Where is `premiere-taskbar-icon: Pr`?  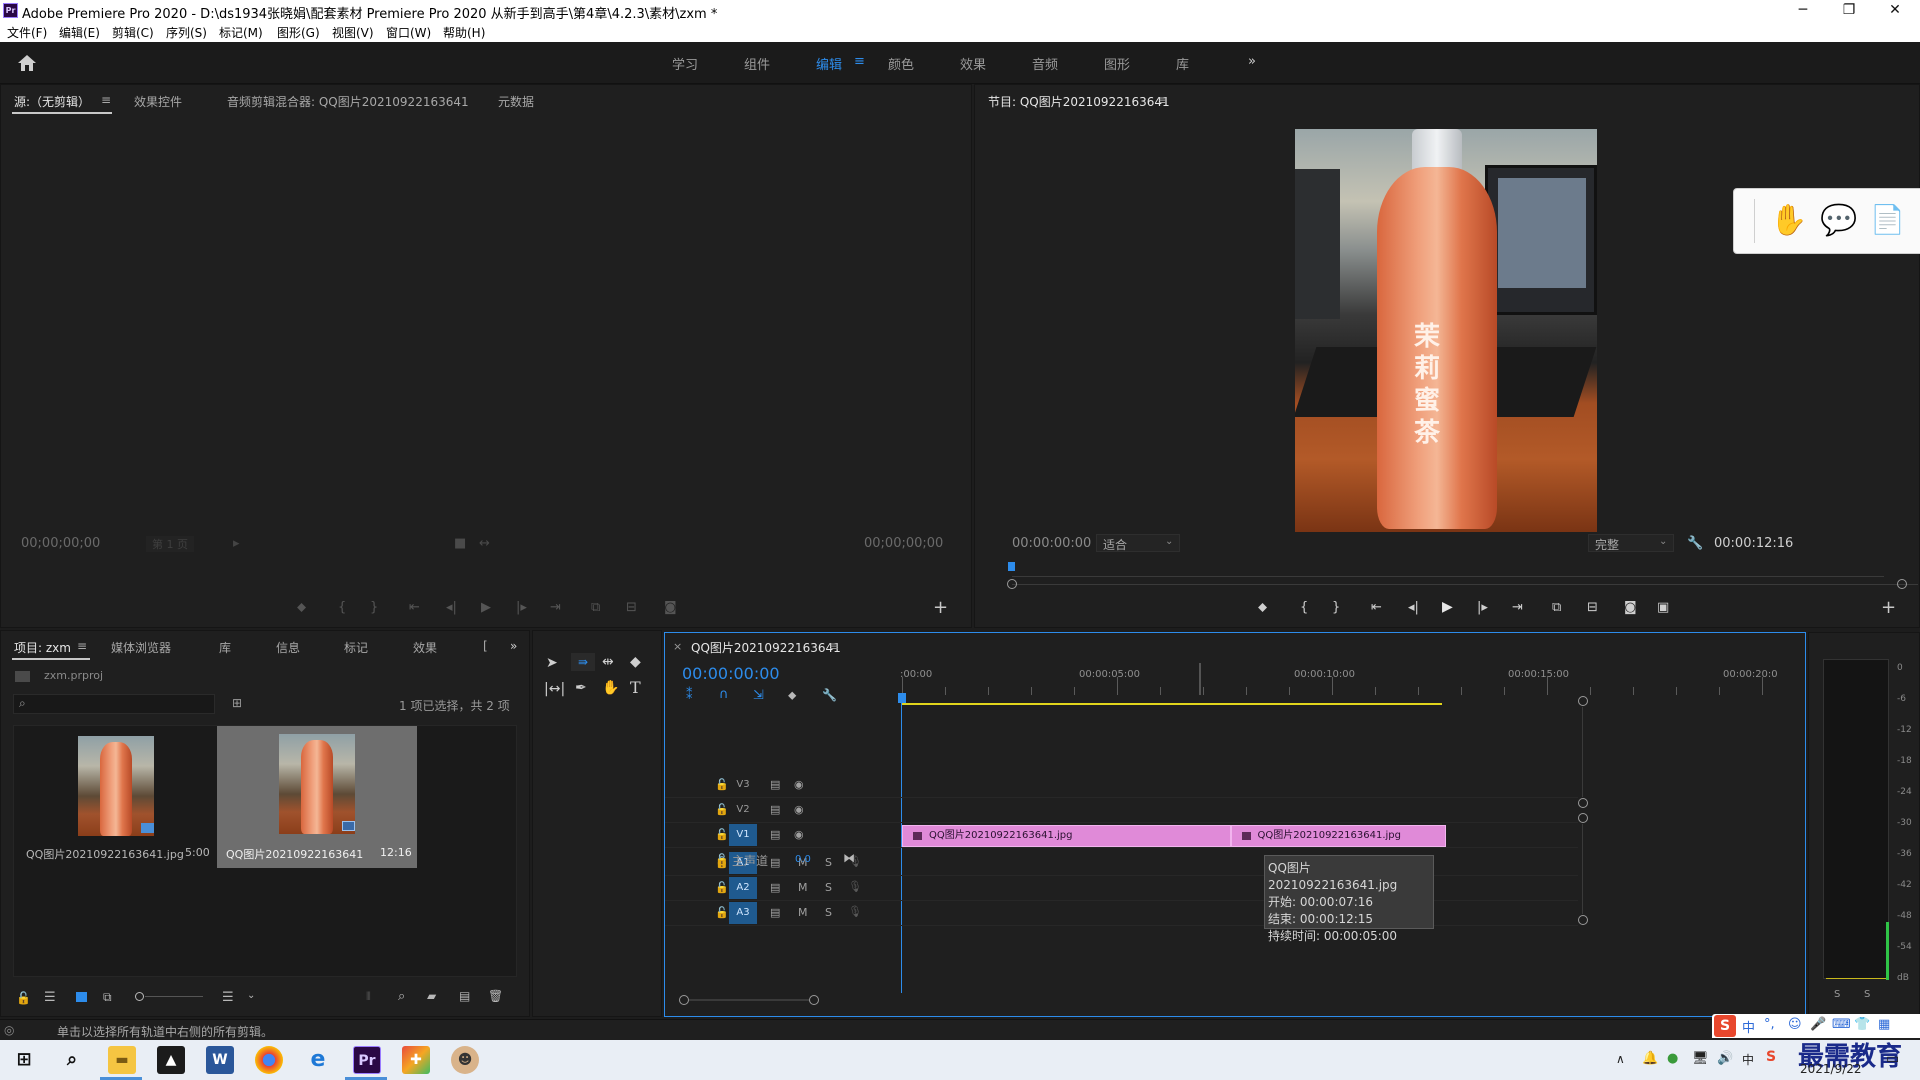 premiere-taskbar-icon: Pr is located at coordinates (367, 1060).